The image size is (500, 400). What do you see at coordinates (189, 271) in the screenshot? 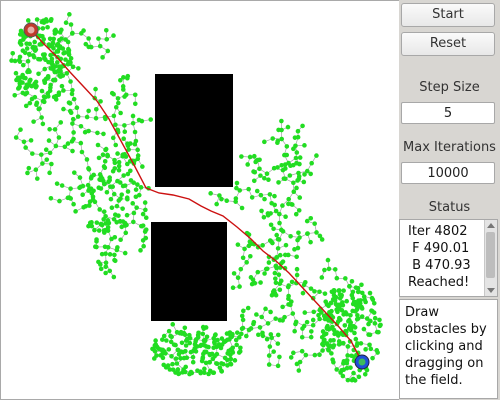
I see `obstacle-bottom` at bounding box center [189, 271].